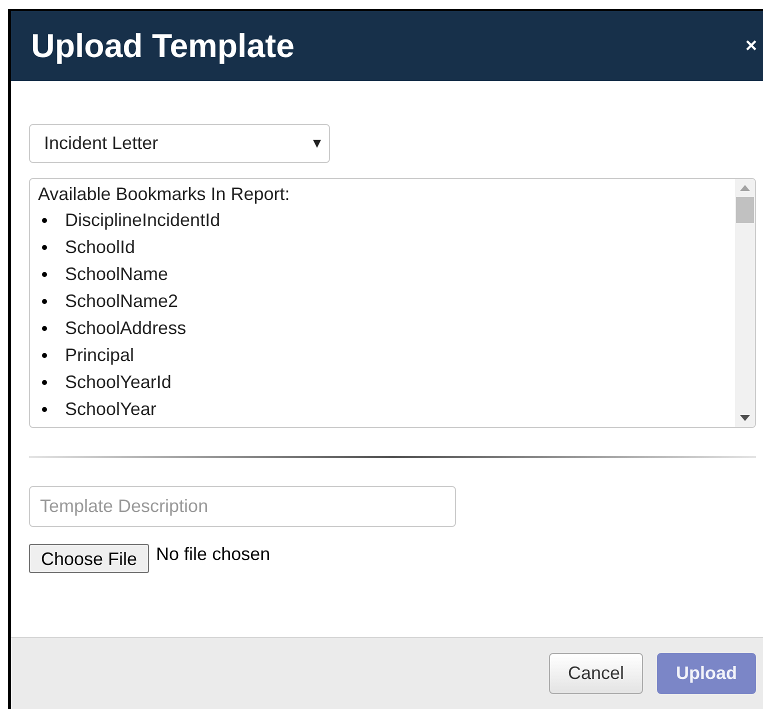  Describe the element at coordinates (751, 46) in the screenshot. I see `close-button: ×` at that location.